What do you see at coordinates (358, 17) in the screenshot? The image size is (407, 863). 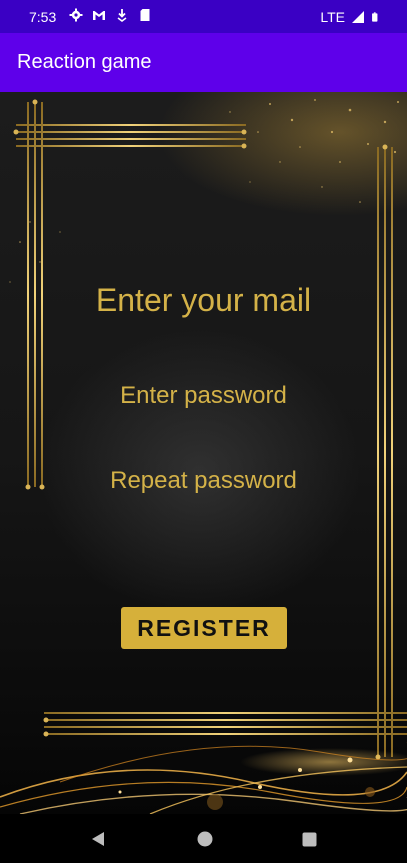 I see `signal-icon` at bounding box center [358, 17].